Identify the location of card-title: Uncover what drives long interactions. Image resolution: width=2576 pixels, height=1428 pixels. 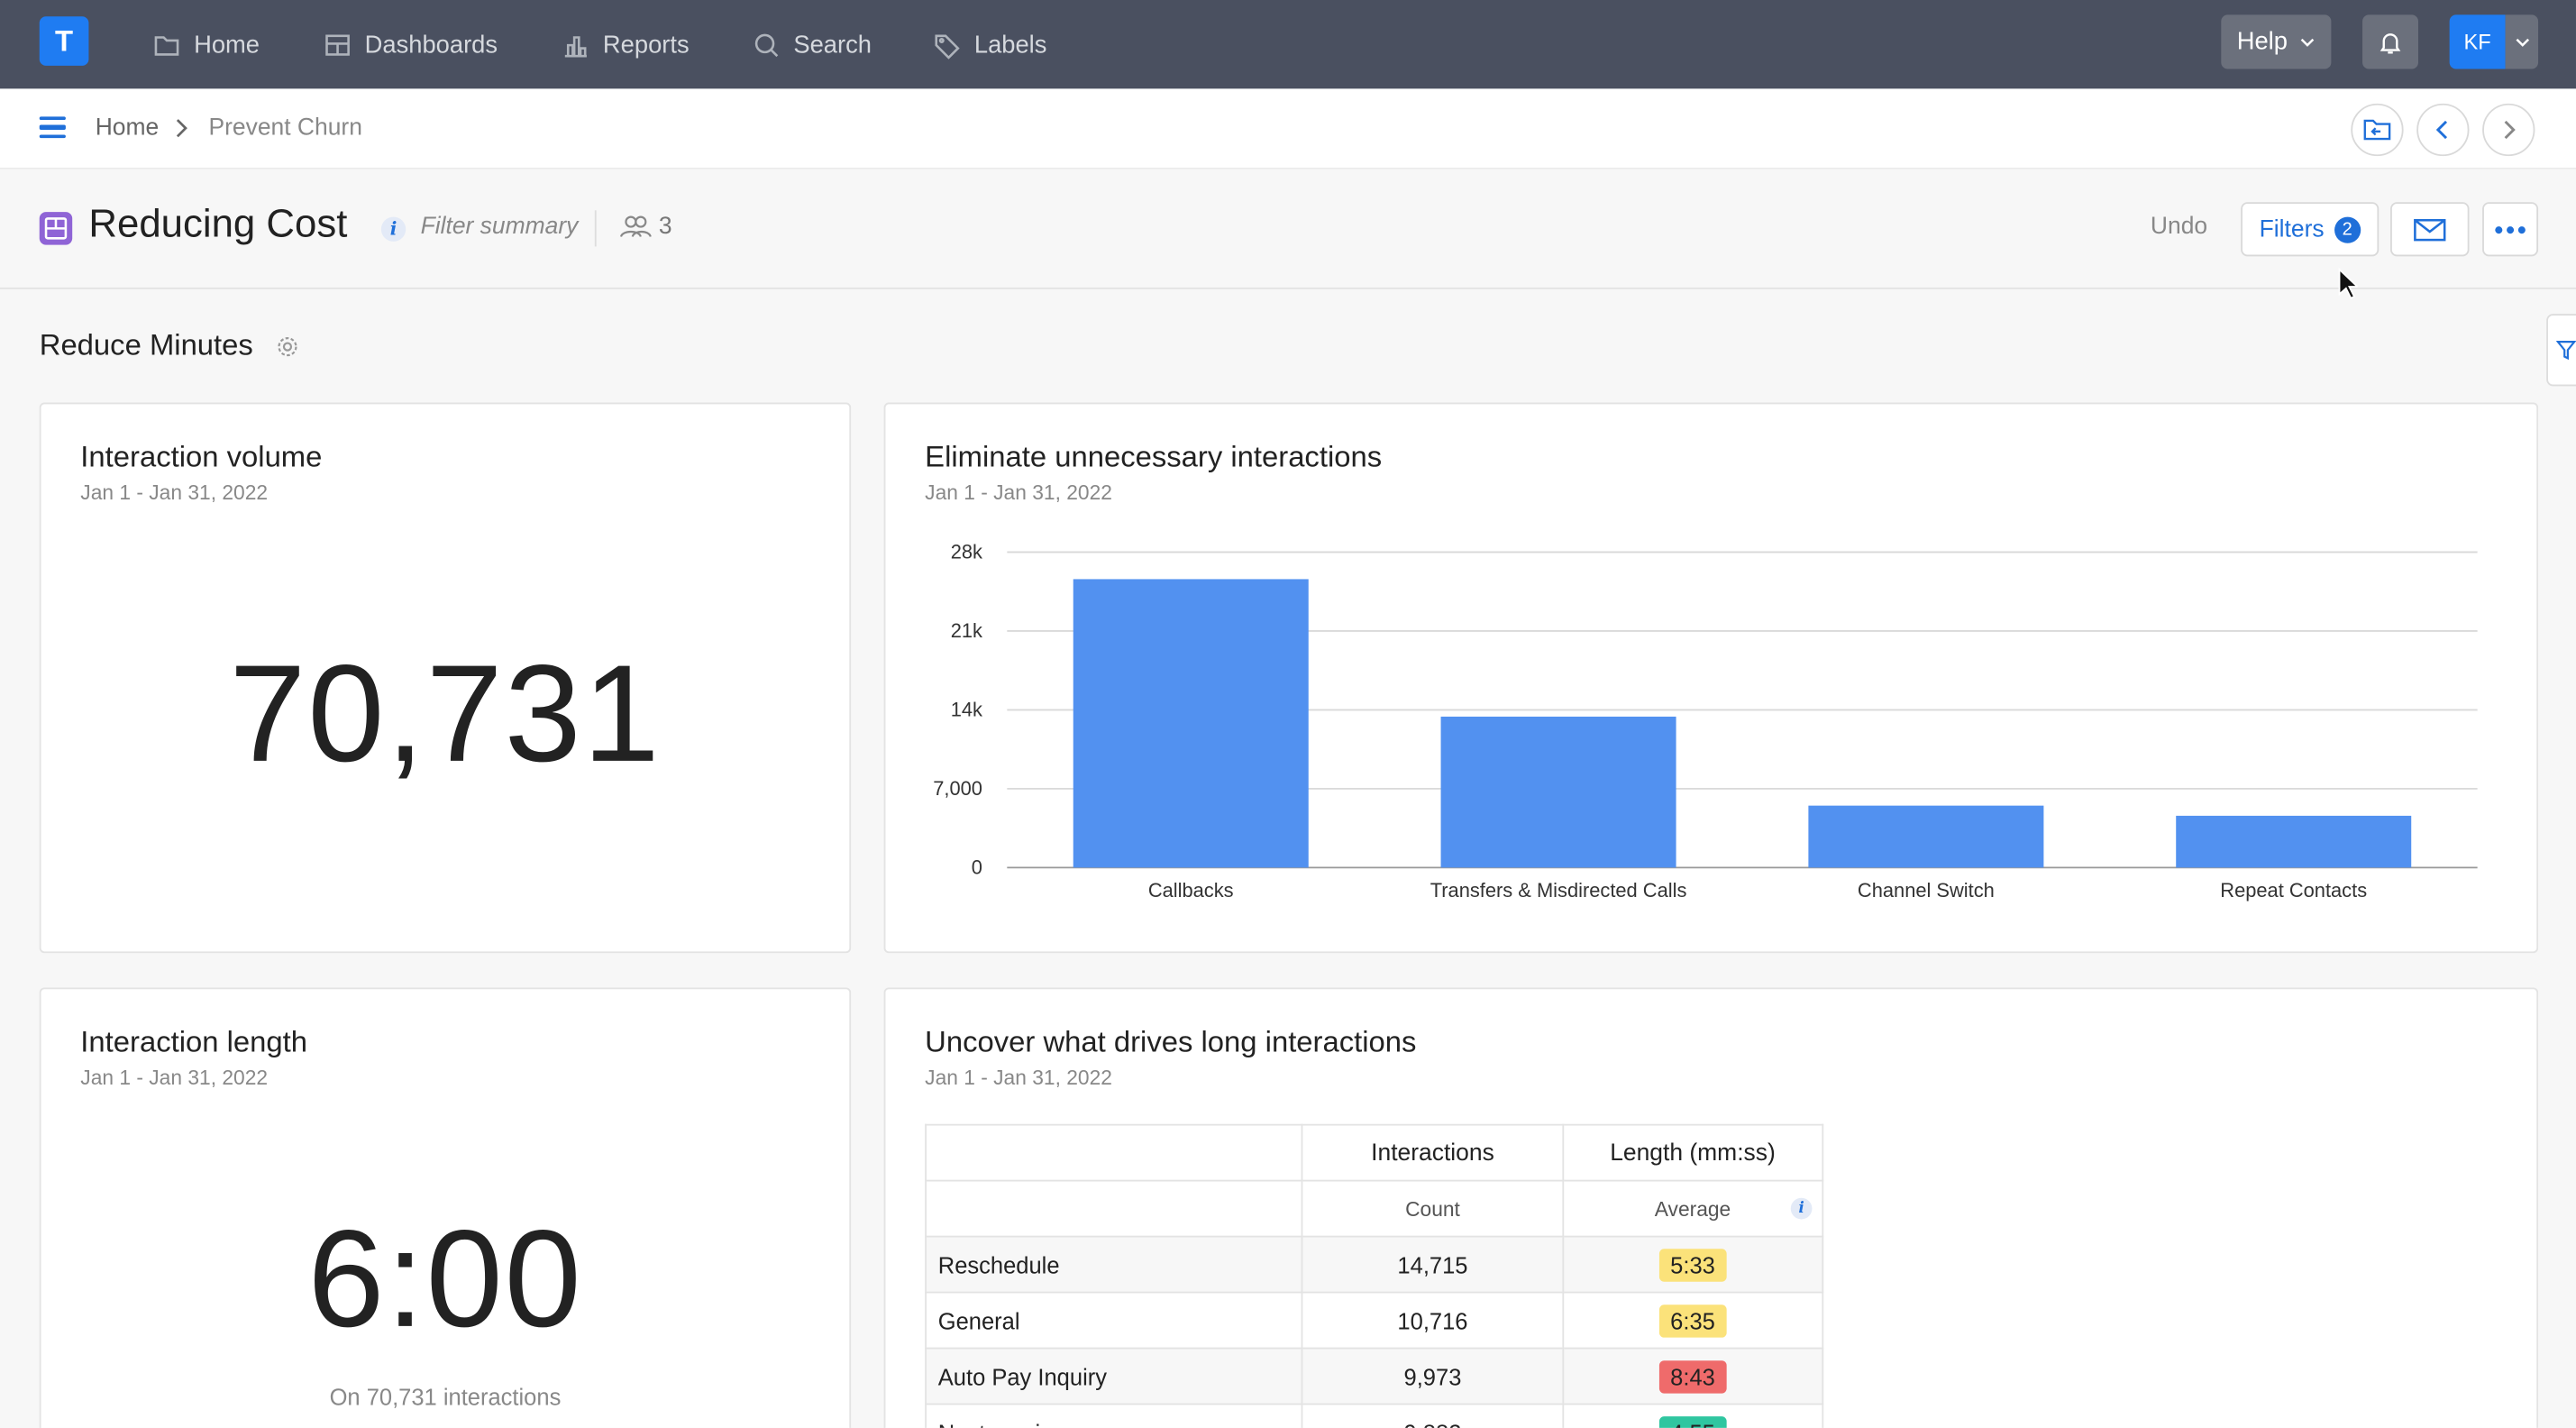
(1171, 1041).